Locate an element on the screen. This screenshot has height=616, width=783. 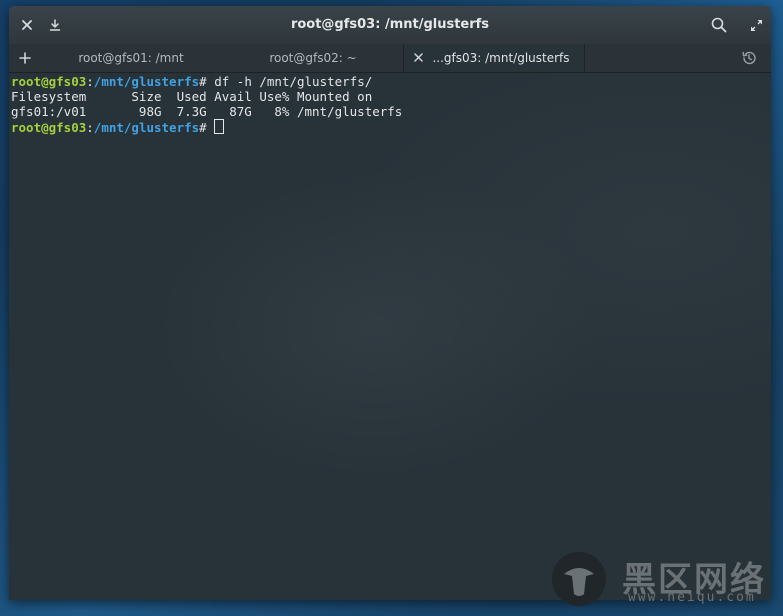
watermark: 黑区网络 www.heiqu.com is located at coordinates (663, 580).